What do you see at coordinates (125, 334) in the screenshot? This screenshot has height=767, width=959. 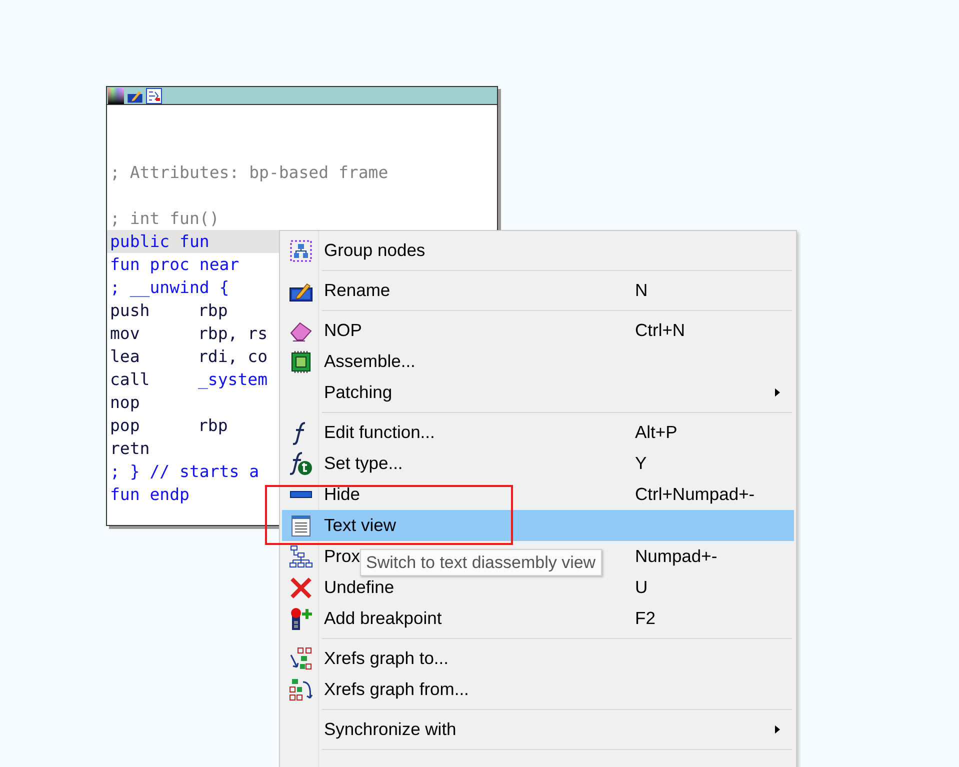 I see `code-mnemonic: mov` at bounding box center [125, 334].